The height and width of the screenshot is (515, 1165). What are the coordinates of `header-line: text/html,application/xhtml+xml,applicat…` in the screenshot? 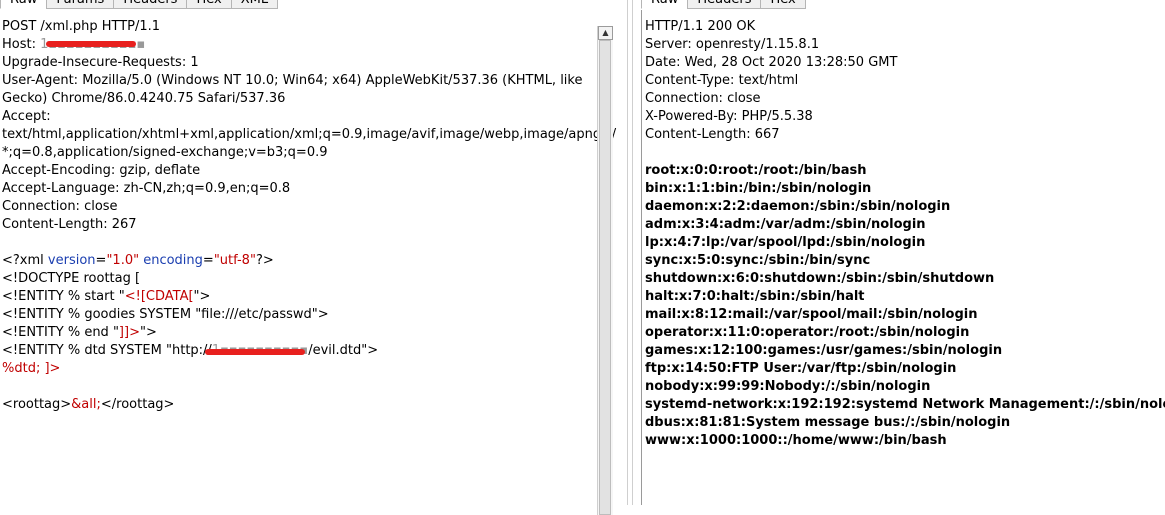 It's located at (309, 134).